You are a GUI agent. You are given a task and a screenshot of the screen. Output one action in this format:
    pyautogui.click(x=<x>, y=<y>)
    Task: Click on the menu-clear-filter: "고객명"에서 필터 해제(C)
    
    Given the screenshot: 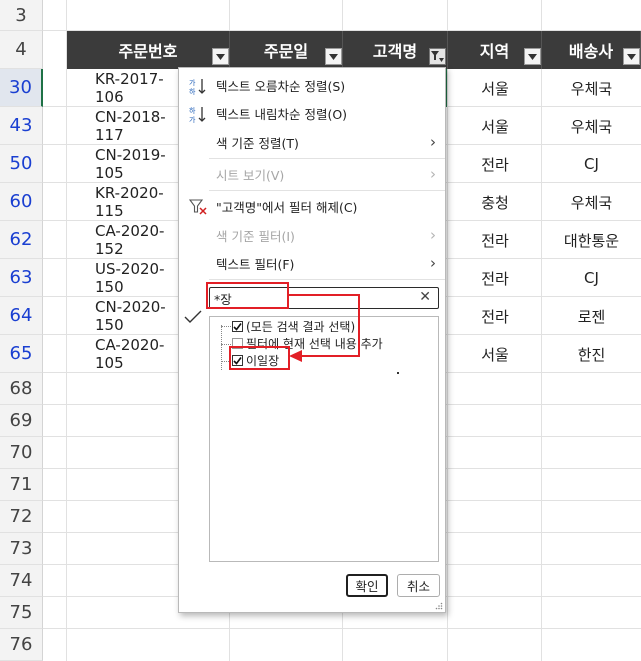 What is the action you would take?
    pyautogui.click(x=312, y=206)
    